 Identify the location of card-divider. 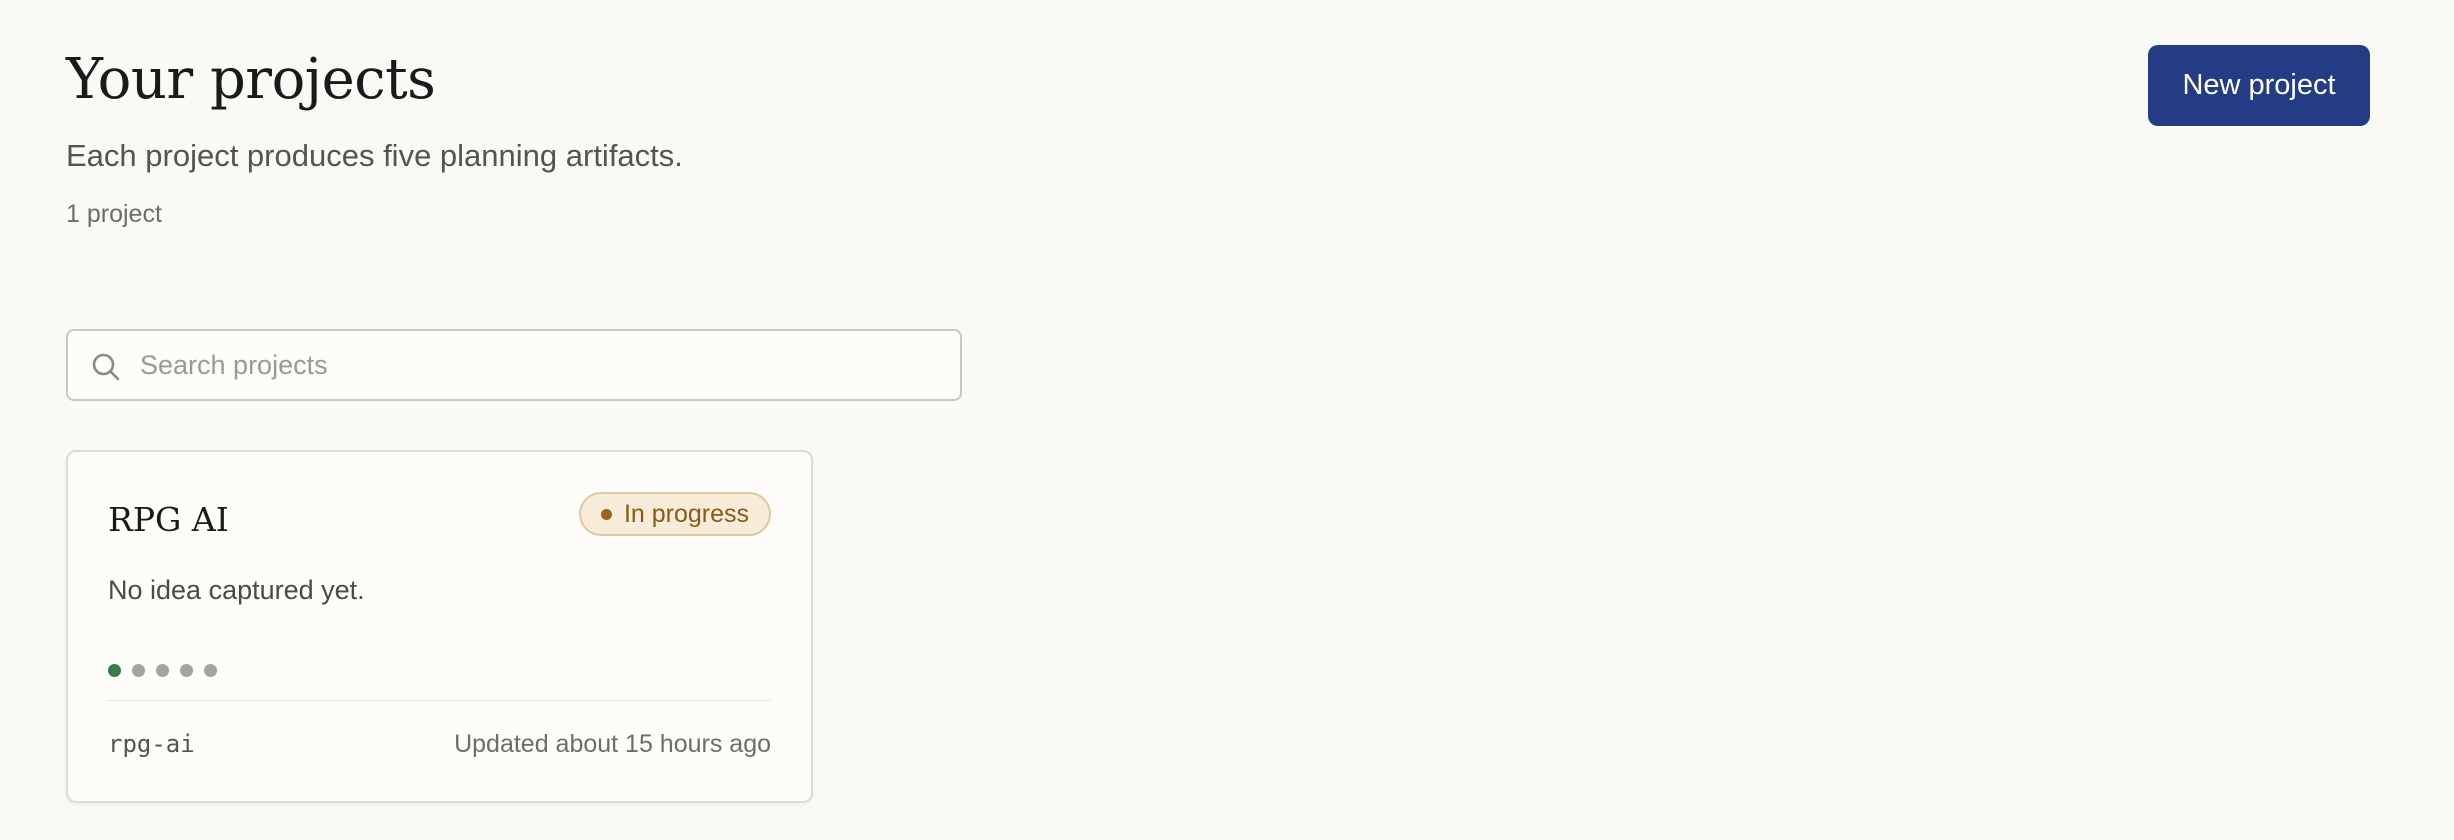
(439, 700).